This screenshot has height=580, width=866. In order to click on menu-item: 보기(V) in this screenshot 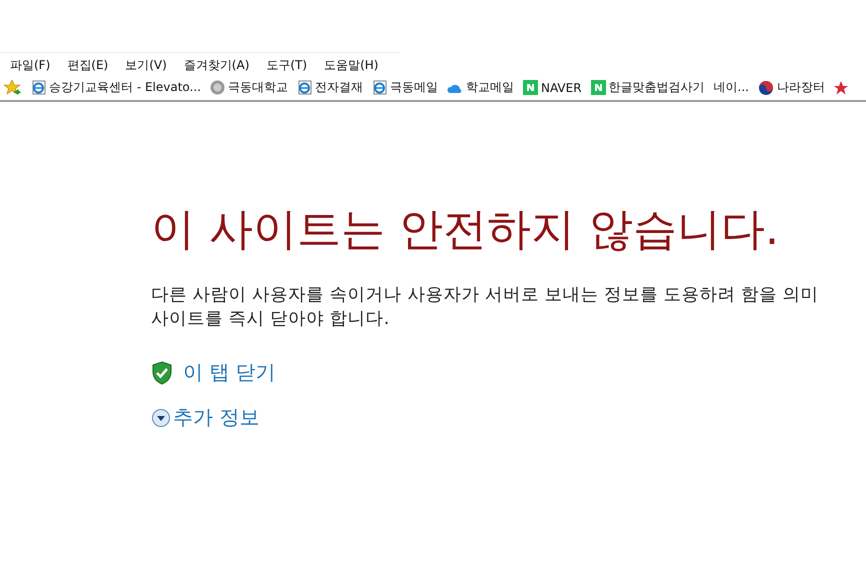, I will do `click(146, 65)`.